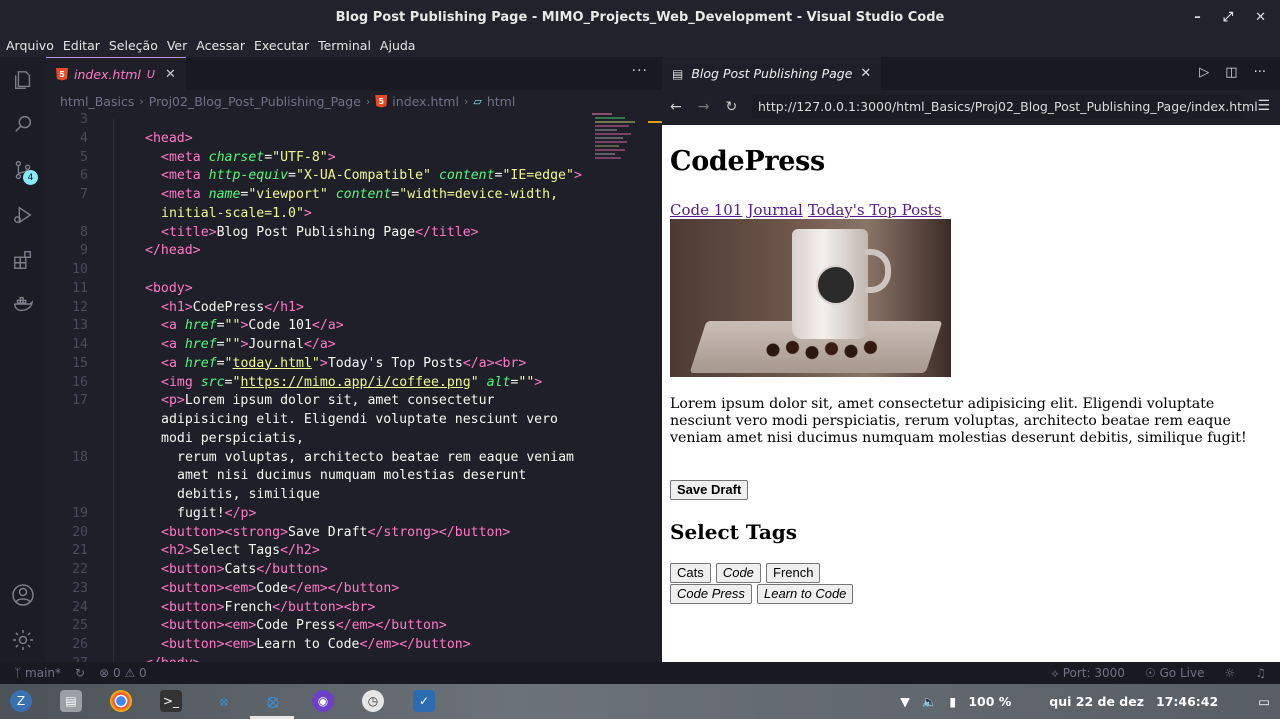  Describe the element at coordinates (104, 673) in the screenshot. I see `error-icon: ⊗` at that location.